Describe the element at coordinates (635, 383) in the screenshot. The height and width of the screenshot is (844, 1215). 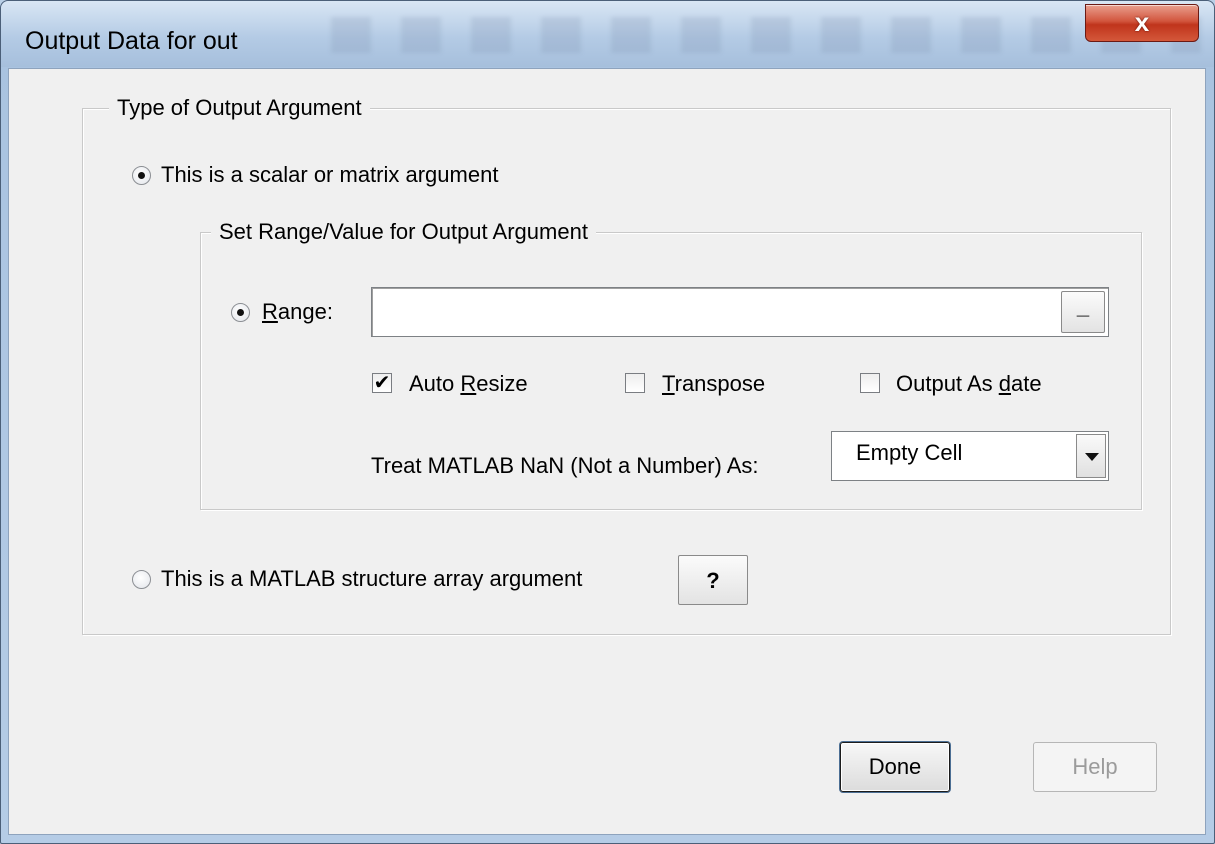
I see `transpose-checkbox` at that location.